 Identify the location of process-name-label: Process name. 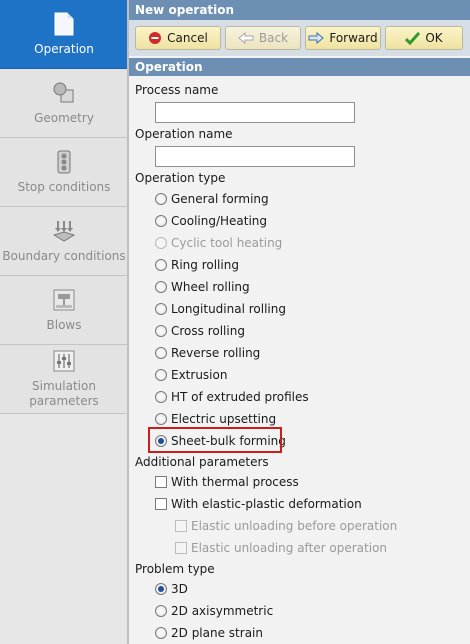
(177, 90).